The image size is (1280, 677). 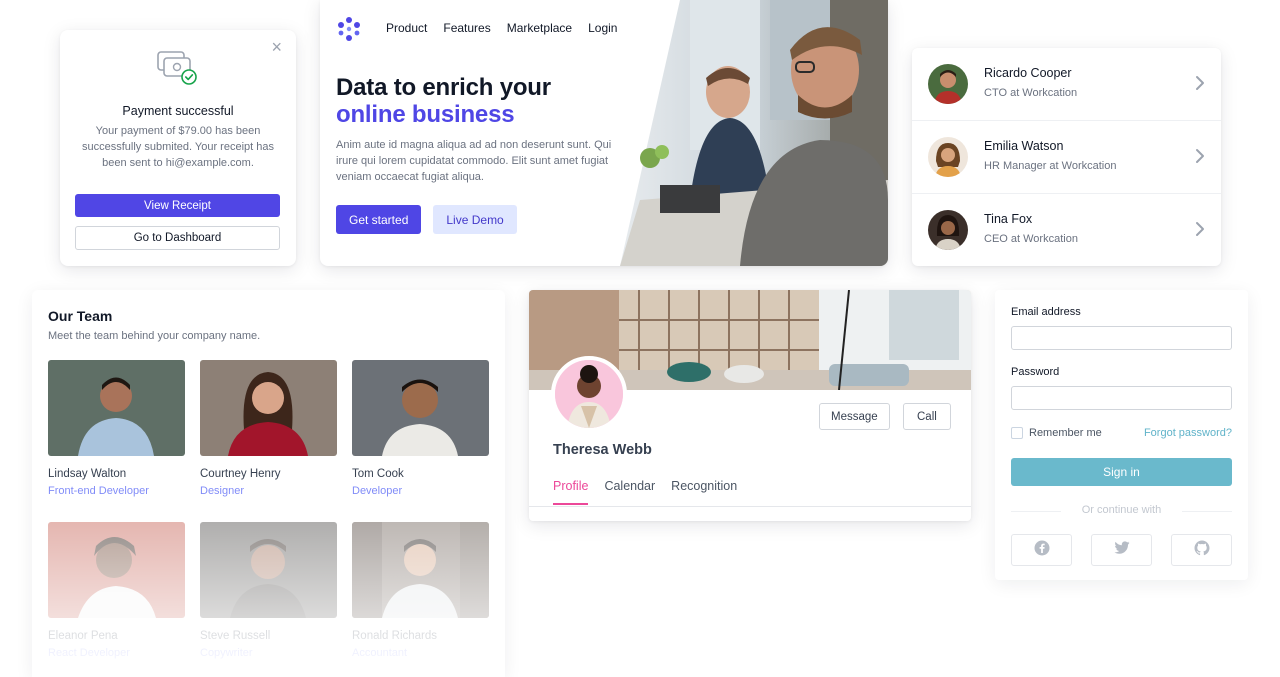 What do you see at coordinates (276, 47) in the screenshot?
I see `close-icon: ×` at bounding box center [276, 47].